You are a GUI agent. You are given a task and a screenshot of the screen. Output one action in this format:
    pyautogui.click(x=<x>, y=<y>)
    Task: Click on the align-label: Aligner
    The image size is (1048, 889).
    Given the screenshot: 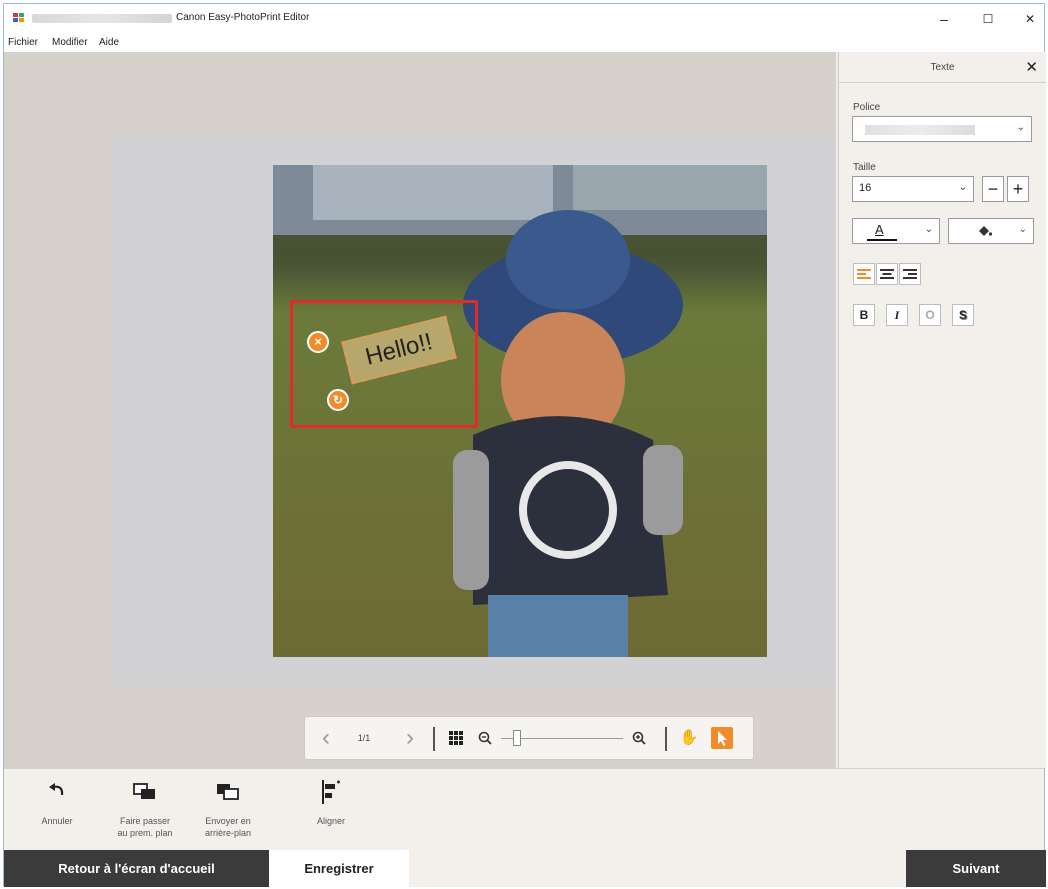 What is the action you would take?
    pyautogui.click(x=330, y=821)
    